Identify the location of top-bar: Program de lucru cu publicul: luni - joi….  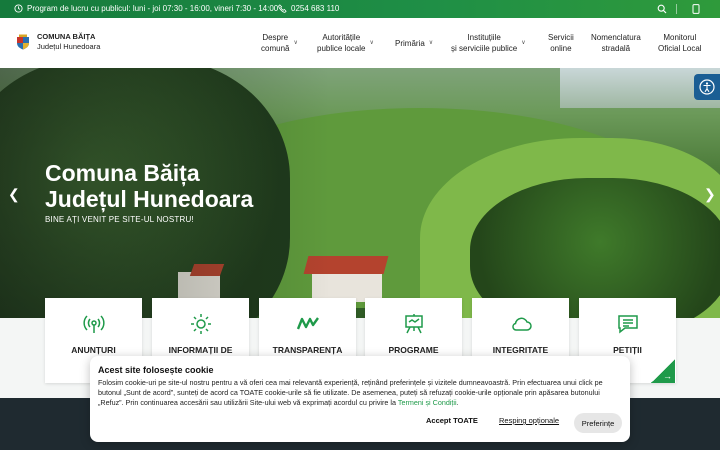
(360, 9).